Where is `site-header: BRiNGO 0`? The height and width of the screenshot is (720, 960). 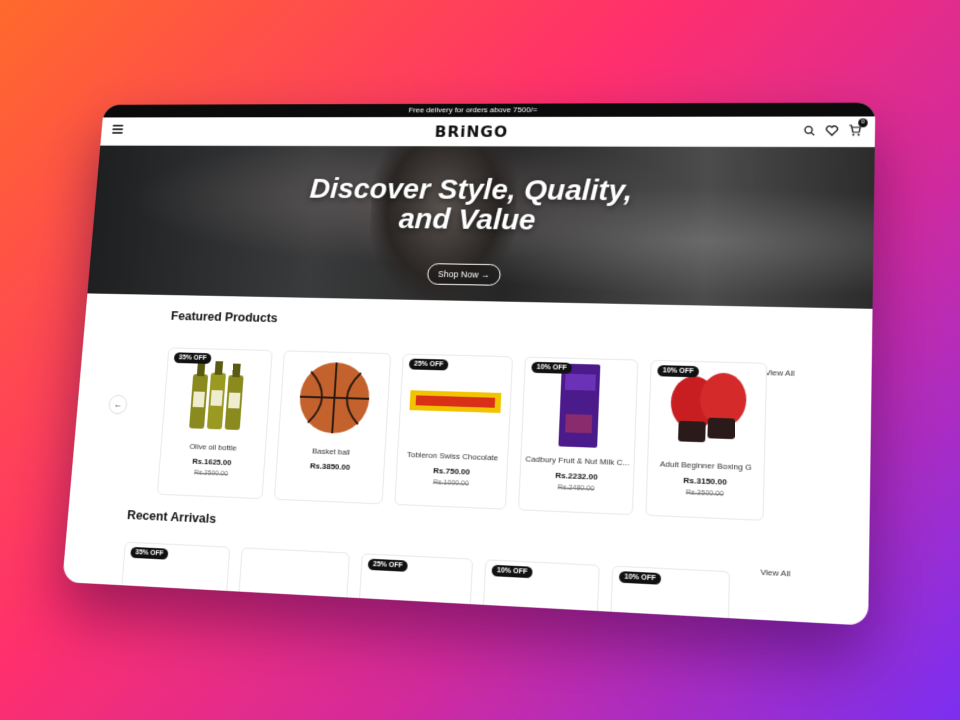
site-header: BRiNGO 0 is located at coordinates (488, 132).